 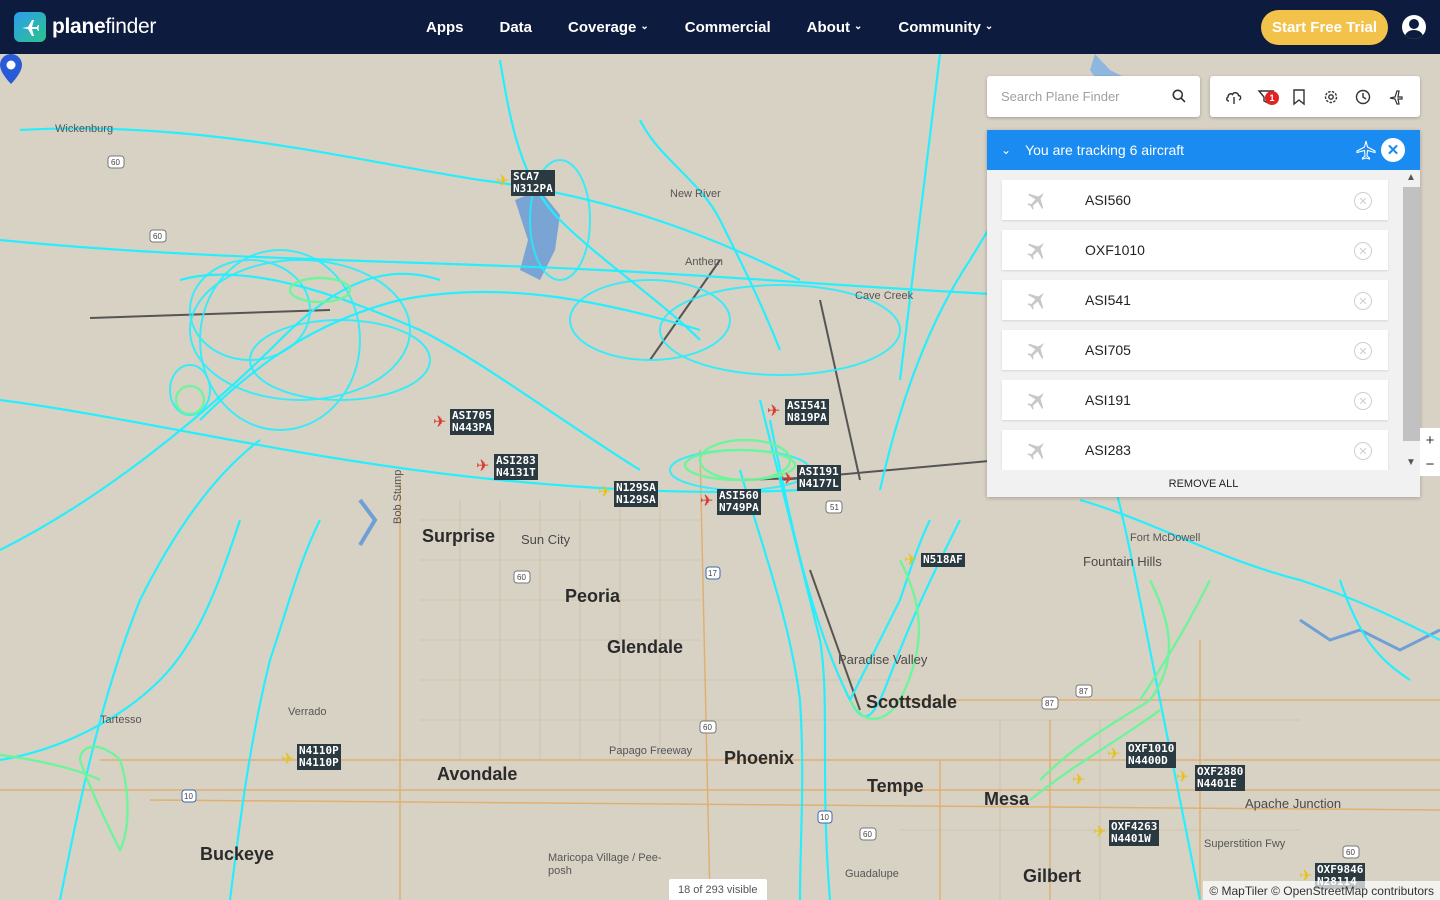 I want to click on svg-text: 87, so click(x=1049, y=703).